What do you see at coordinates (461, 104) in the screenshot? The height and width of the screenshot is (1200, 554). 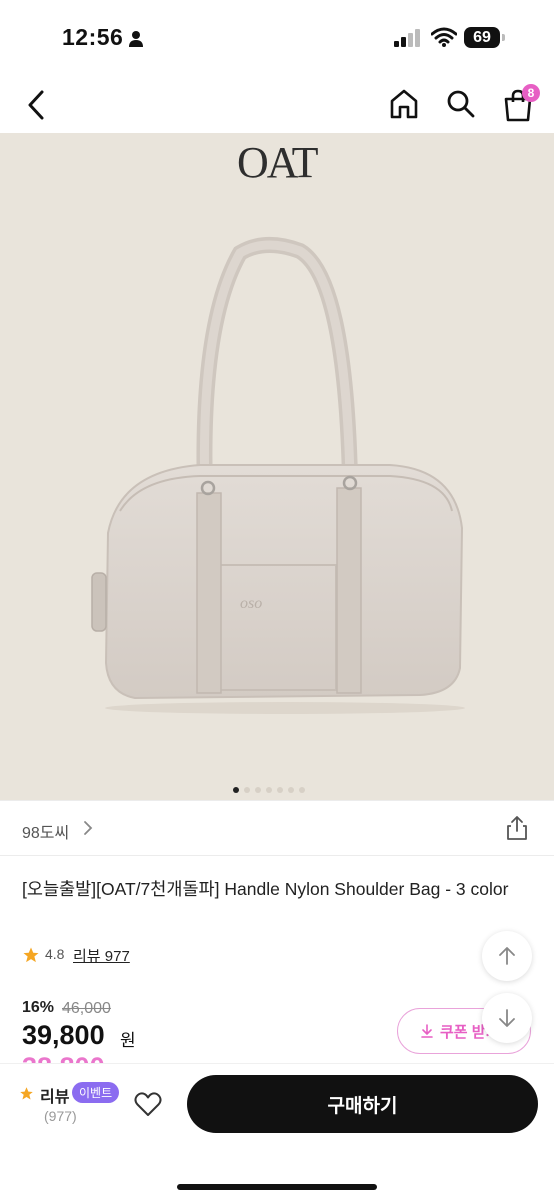 I see `search-icon` at bounding box center [461, 104].